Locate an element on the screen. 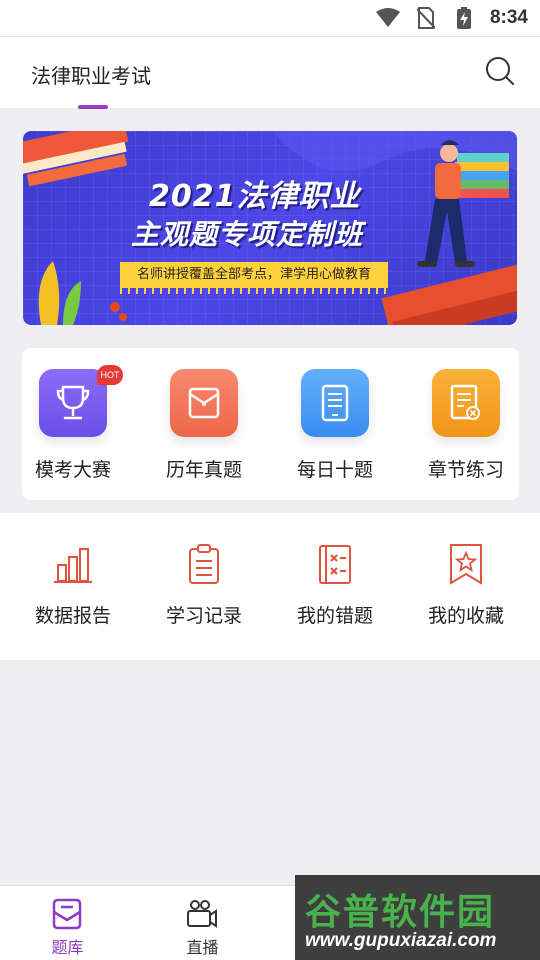 The image size is (540, 960). banner-title-line2: 主观题专项定制班 is located at coordinates (247, 234).